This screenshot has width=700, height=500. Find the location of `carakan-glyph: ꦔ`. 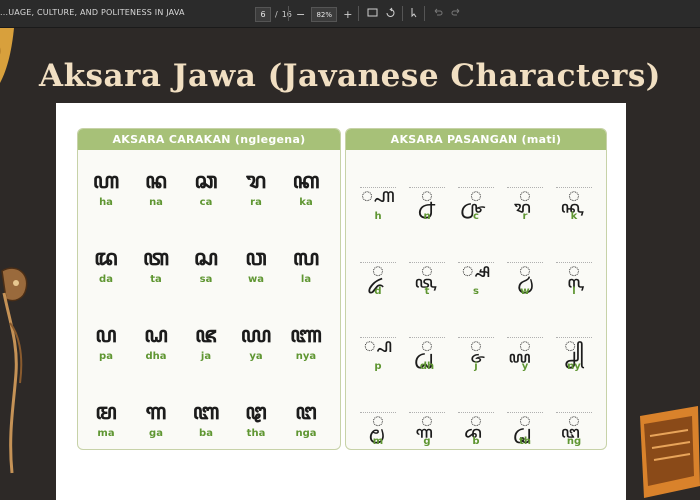

carakan-glyph: ꦔ is located at coordinates (306, 412).